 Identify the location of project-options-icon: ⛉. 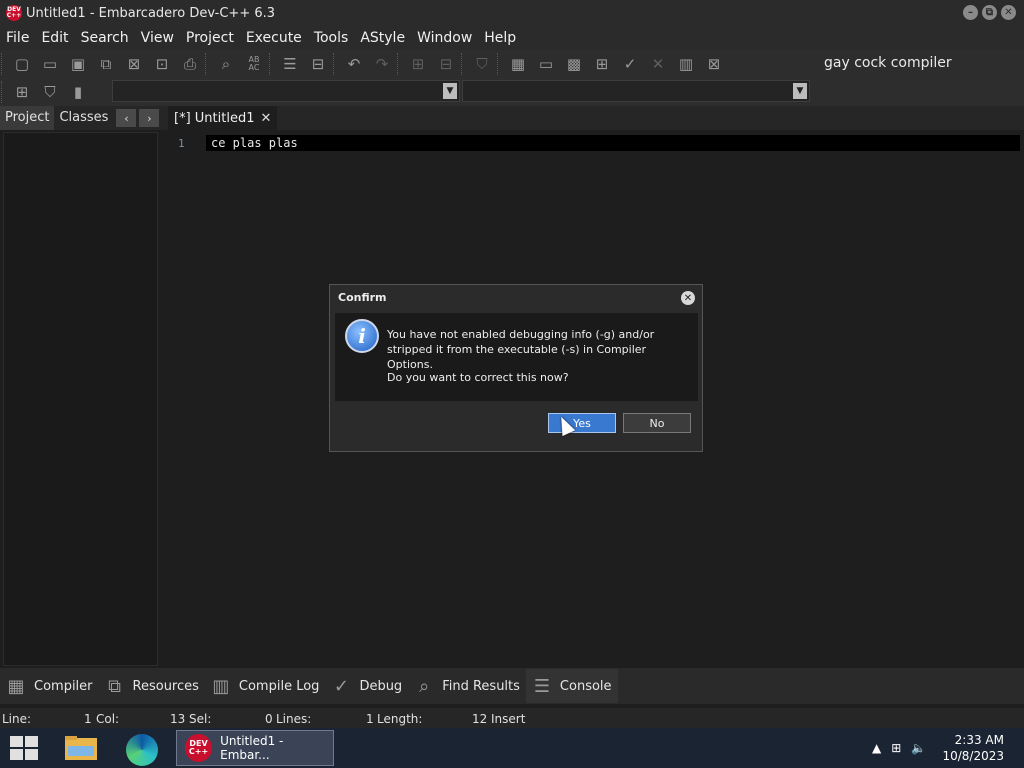
(482, 64).